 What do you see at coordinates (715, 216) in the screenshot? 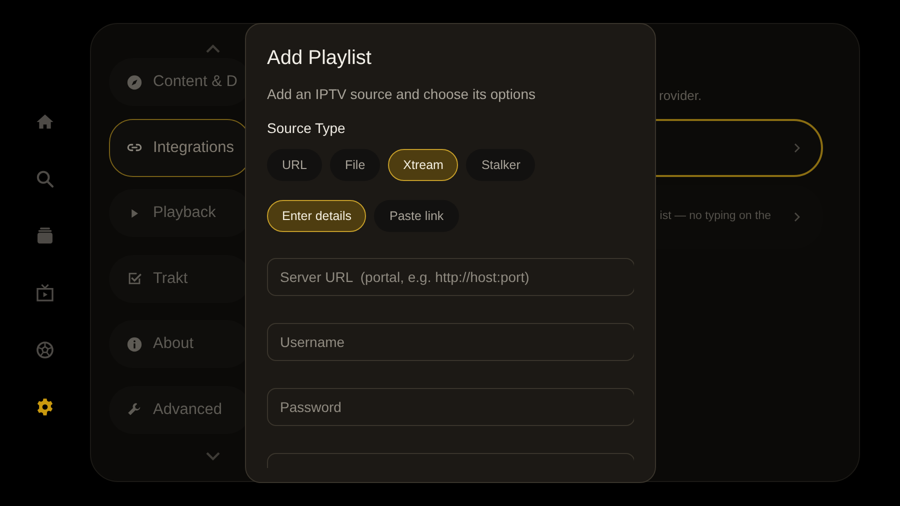
I see `option-description: ist — no typing on the` at bounding box center [715, 216].